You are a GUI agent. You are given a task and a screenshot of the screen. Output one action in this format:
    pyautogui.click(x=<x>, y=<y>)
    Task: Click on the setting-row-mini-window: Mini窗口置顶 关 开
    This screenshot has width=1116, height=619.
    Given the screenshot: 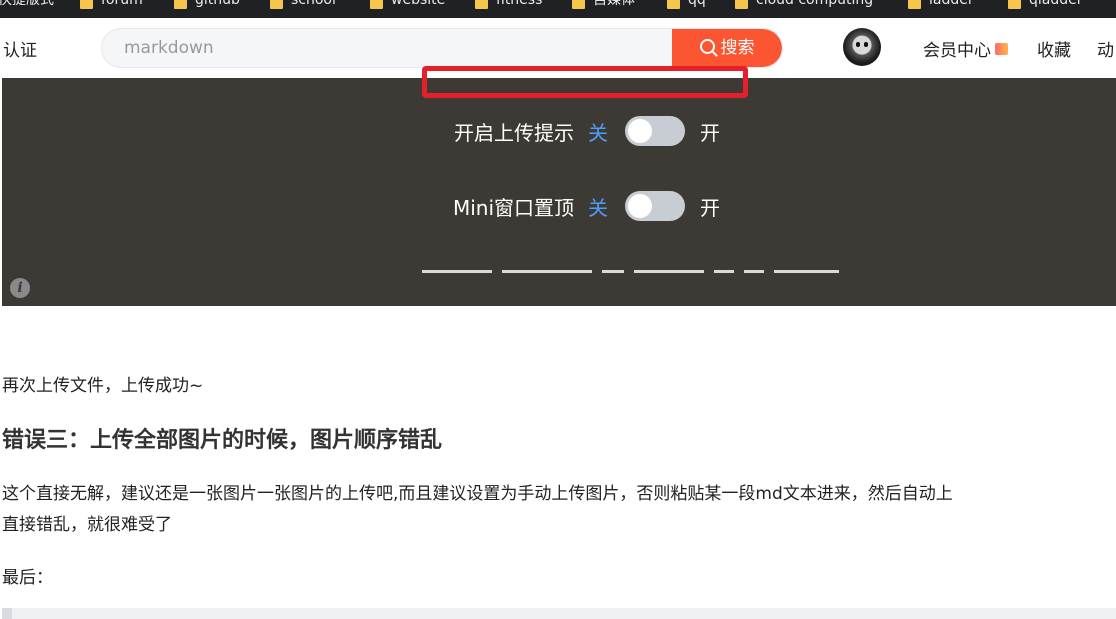 What is the action you would take?
    pyautogui.click(x=559, y=206)
    